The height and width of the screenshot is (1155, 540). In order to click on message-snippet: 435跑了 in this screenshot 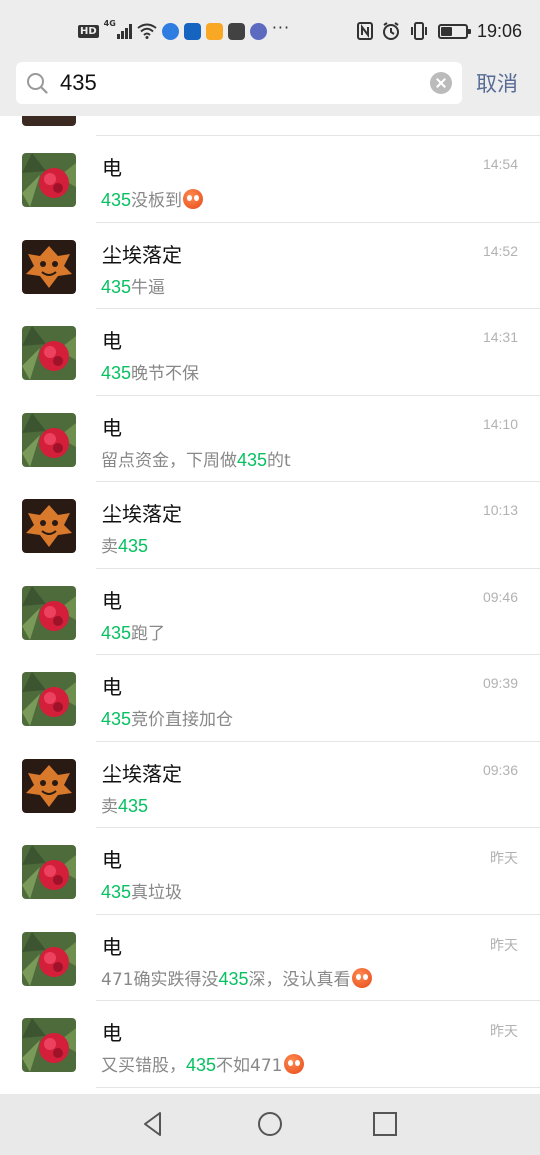, I will do `click(133, 631)`.